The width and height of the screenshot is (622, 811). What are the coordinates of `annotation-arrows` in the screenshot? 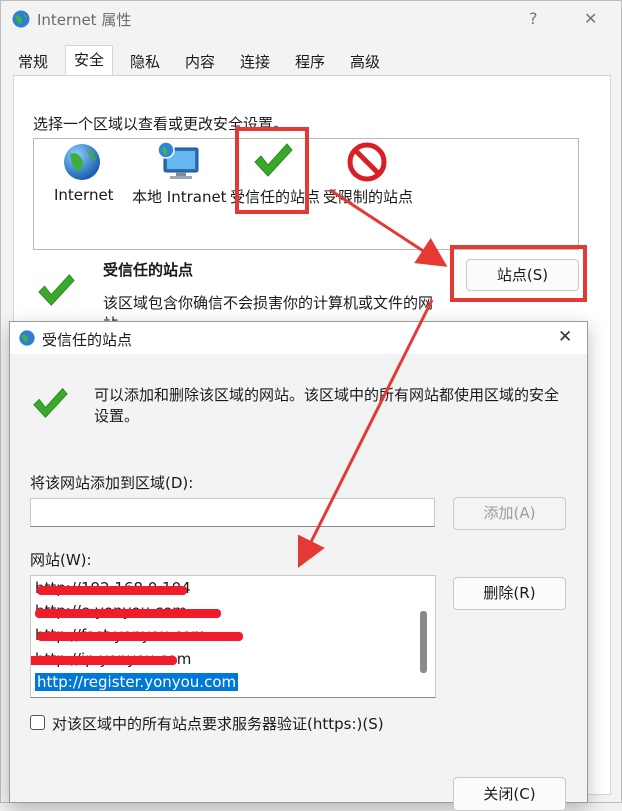 It's located at (372, 378).